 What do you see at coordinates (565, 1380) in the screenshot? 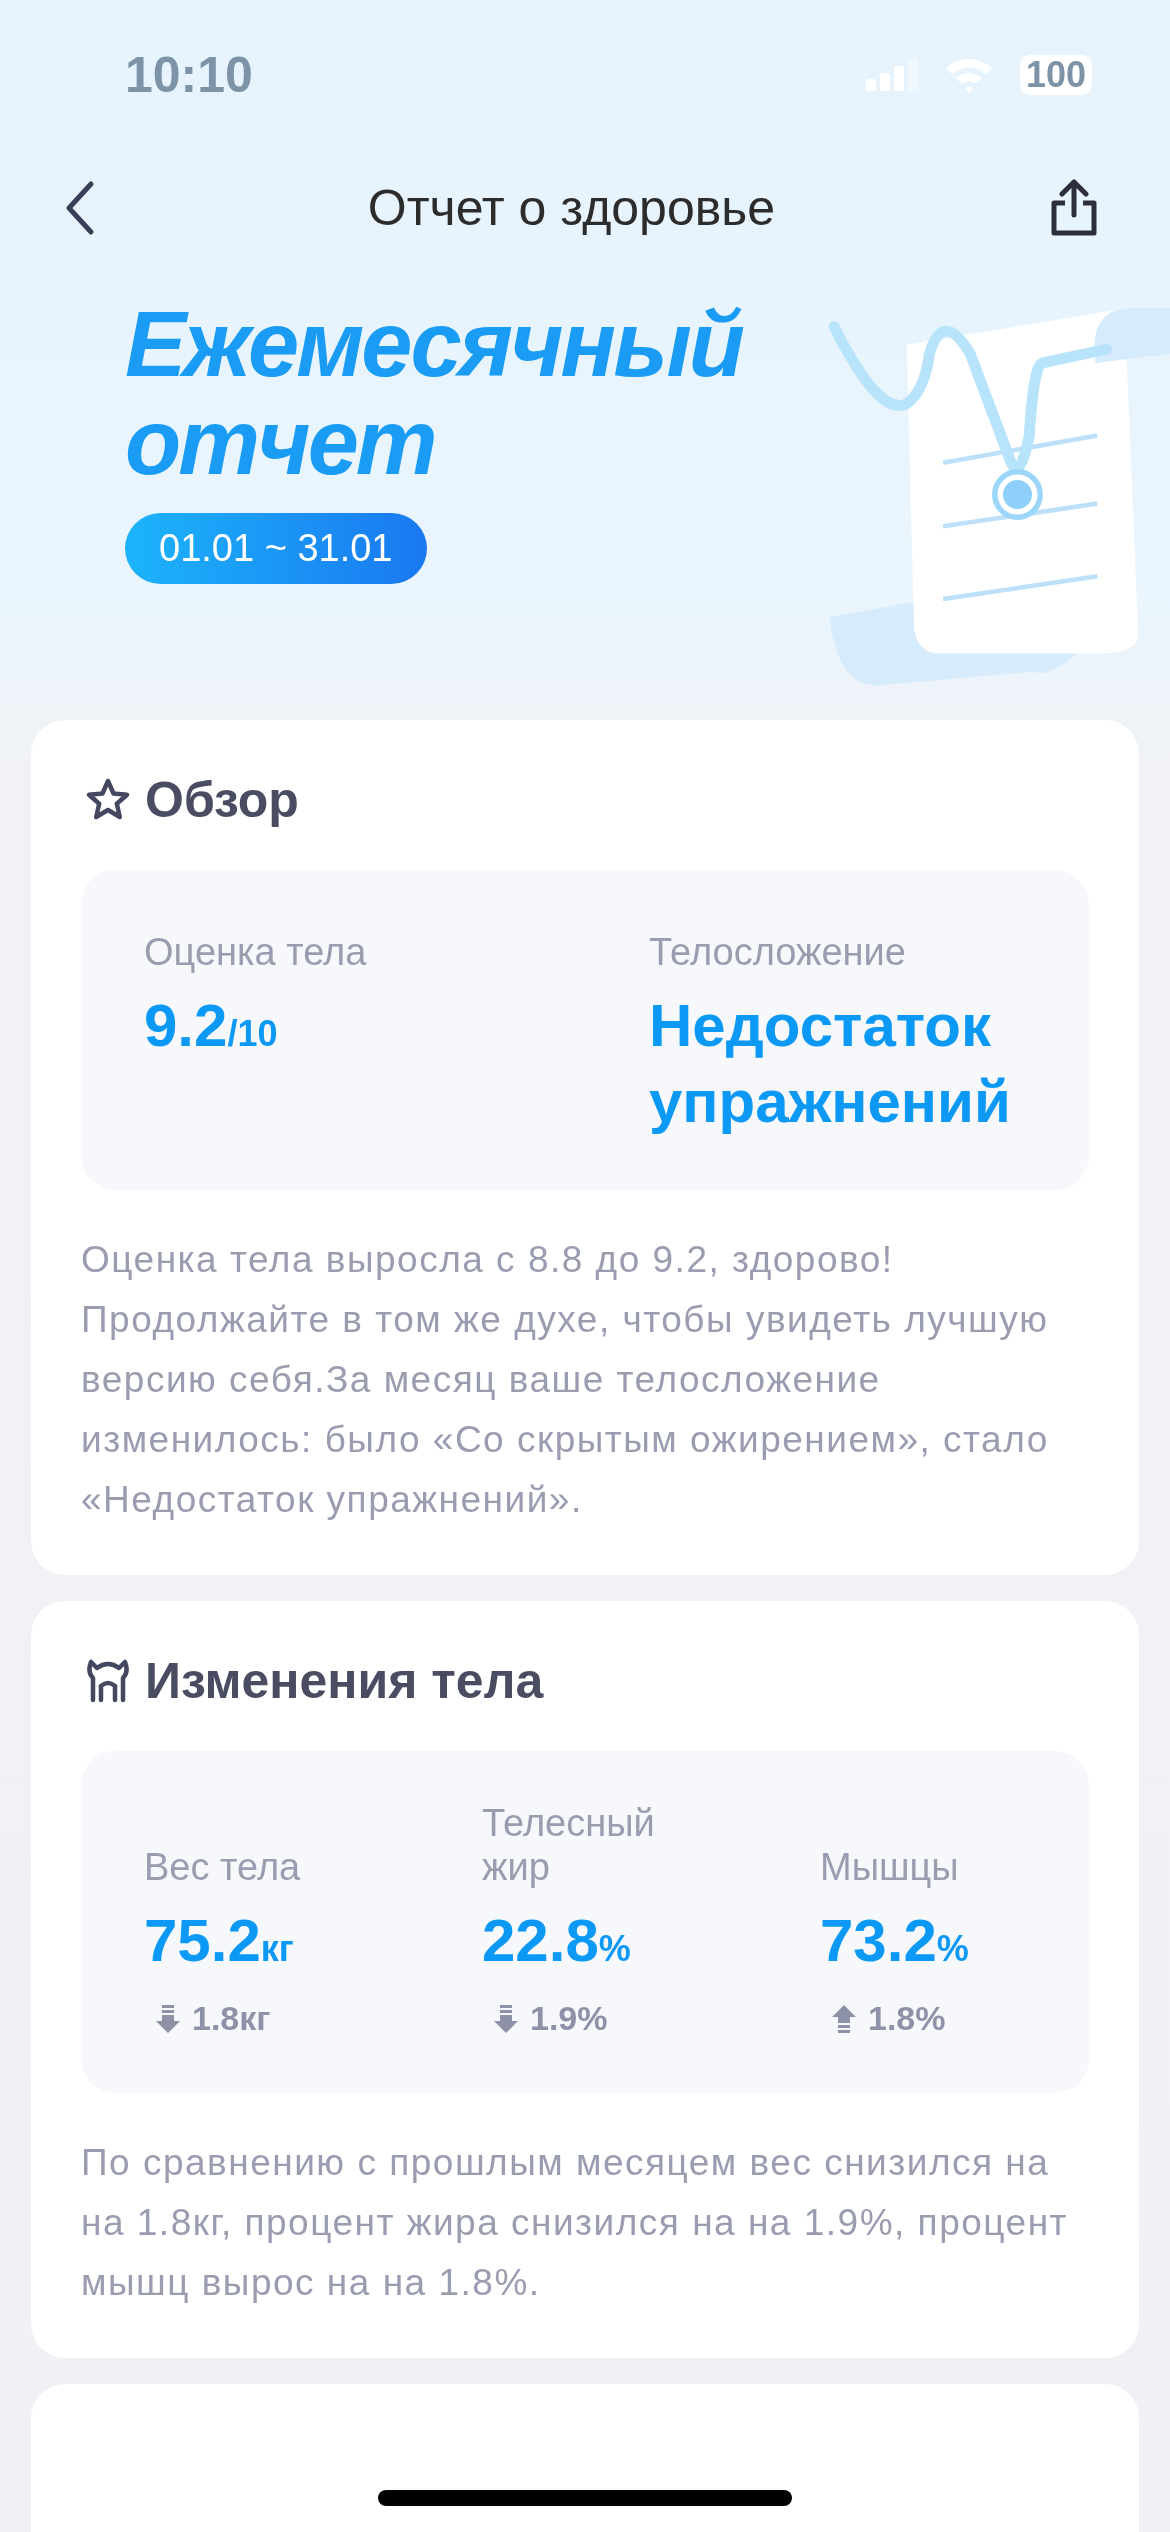
I see `summary-text: Оценка тела выросла с 8.8 до 9.2, здорово! Продолжайте в том же духе, чтобы увидеть лучшую версию себя.За месяц ваше телосложение изменилось: было «Со скрытым ожирением», стало «Недостаток упражнений».` at bounding box center [565, 1380].